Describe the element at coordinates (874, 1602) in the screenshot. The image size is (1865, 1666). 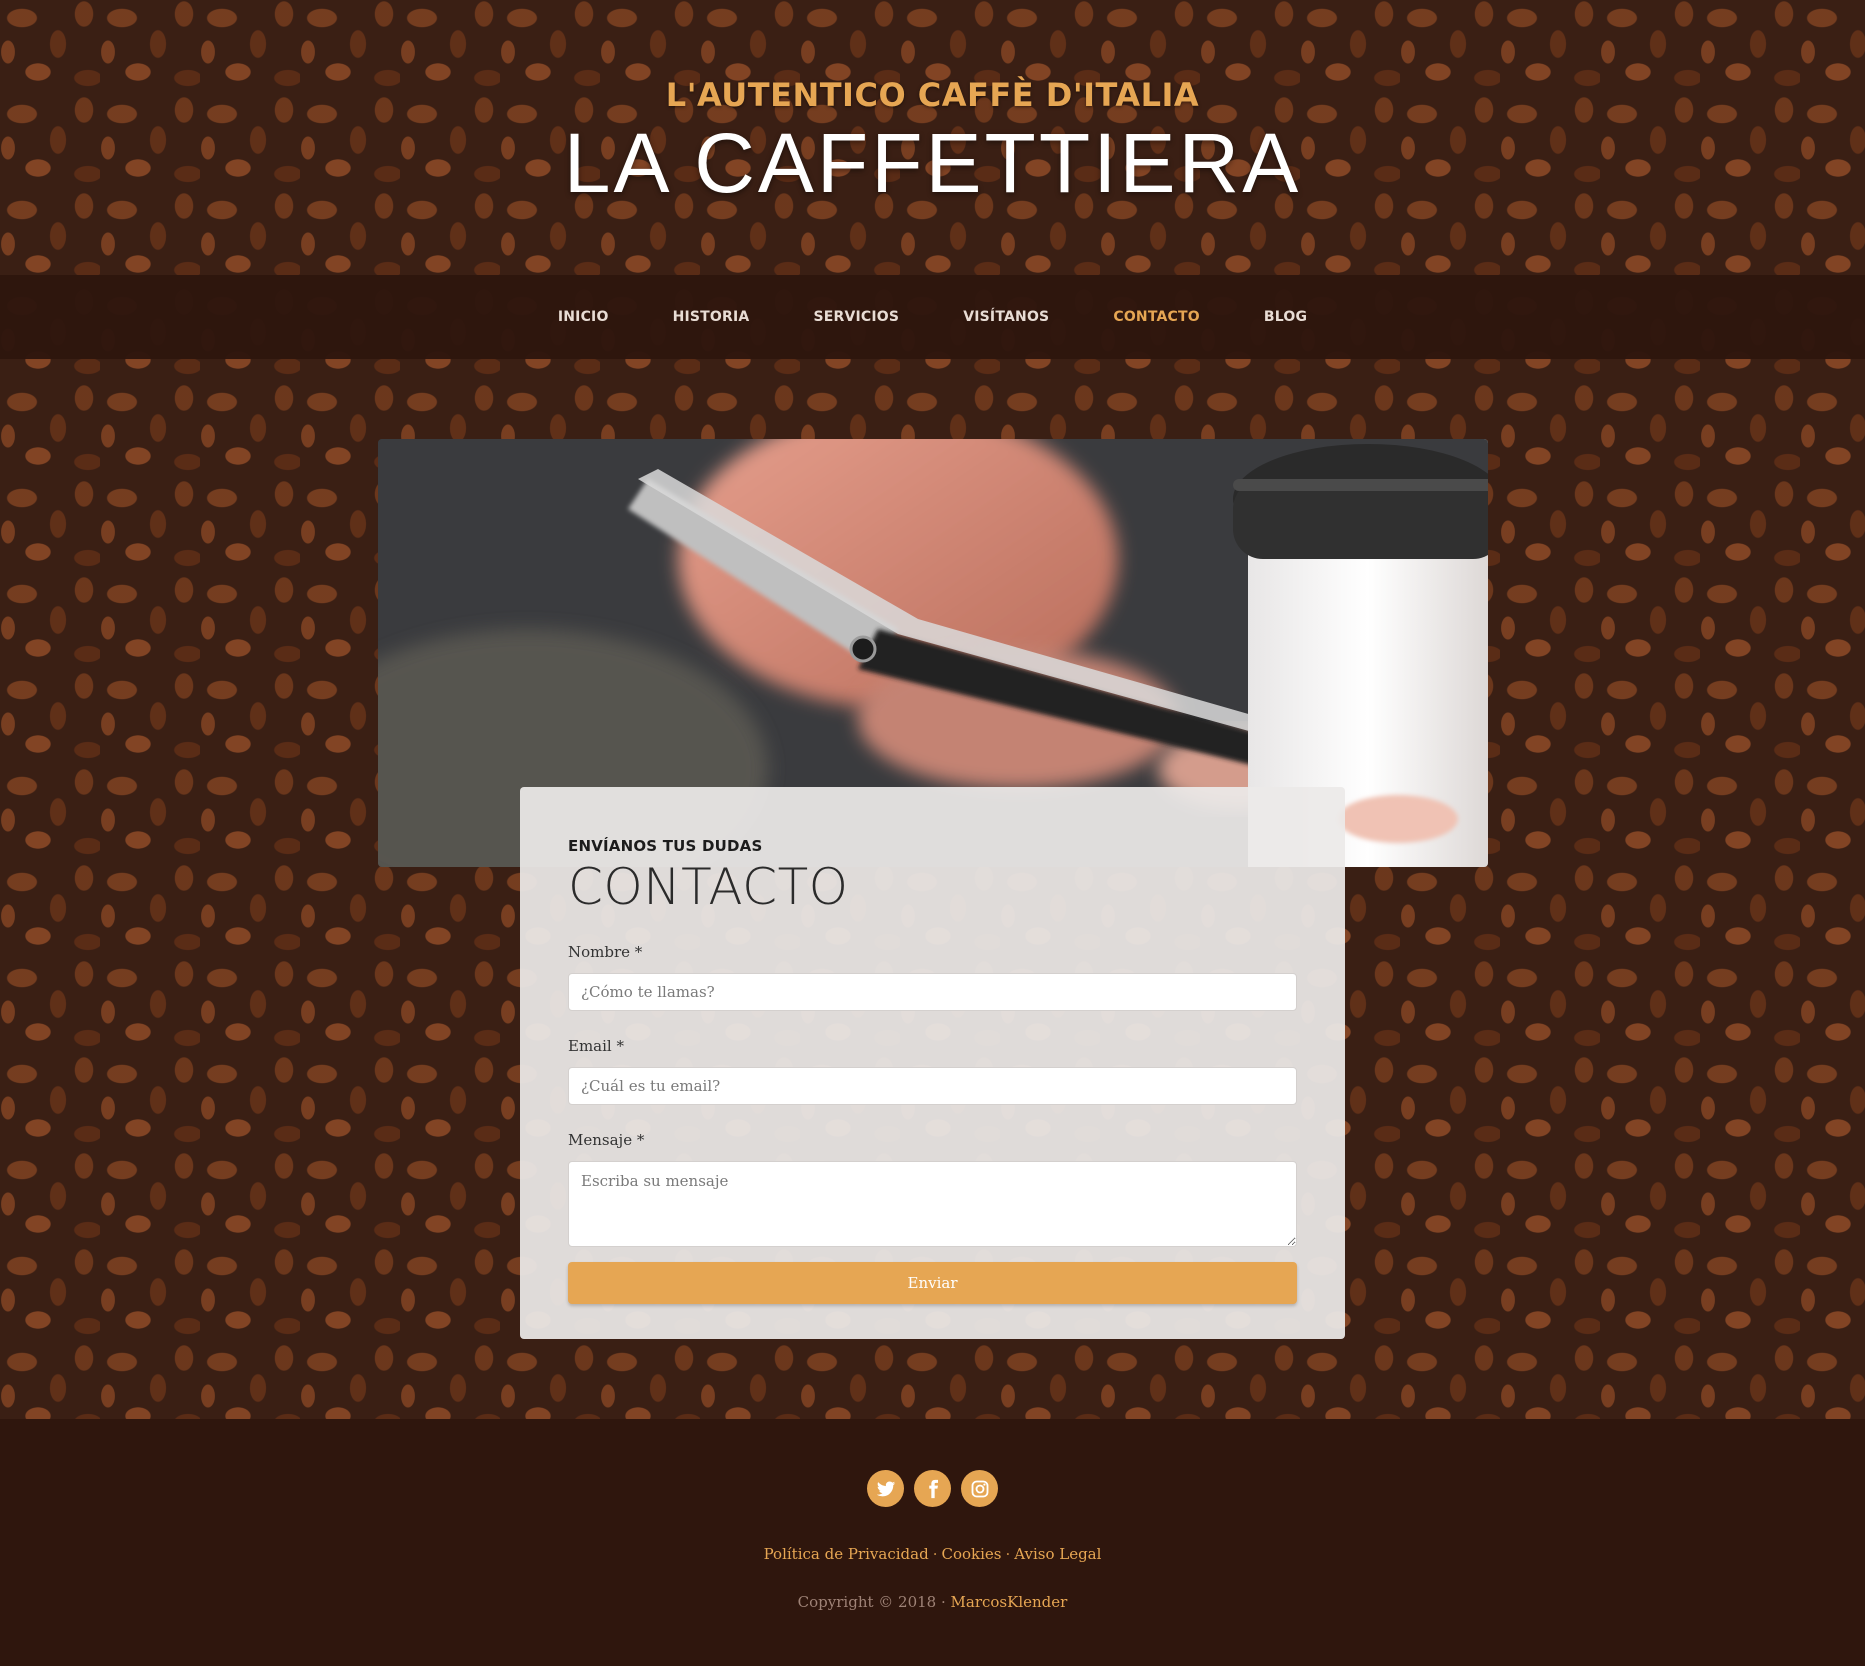
I see `copyright-text: Copyright © 2018 ·` at that location.